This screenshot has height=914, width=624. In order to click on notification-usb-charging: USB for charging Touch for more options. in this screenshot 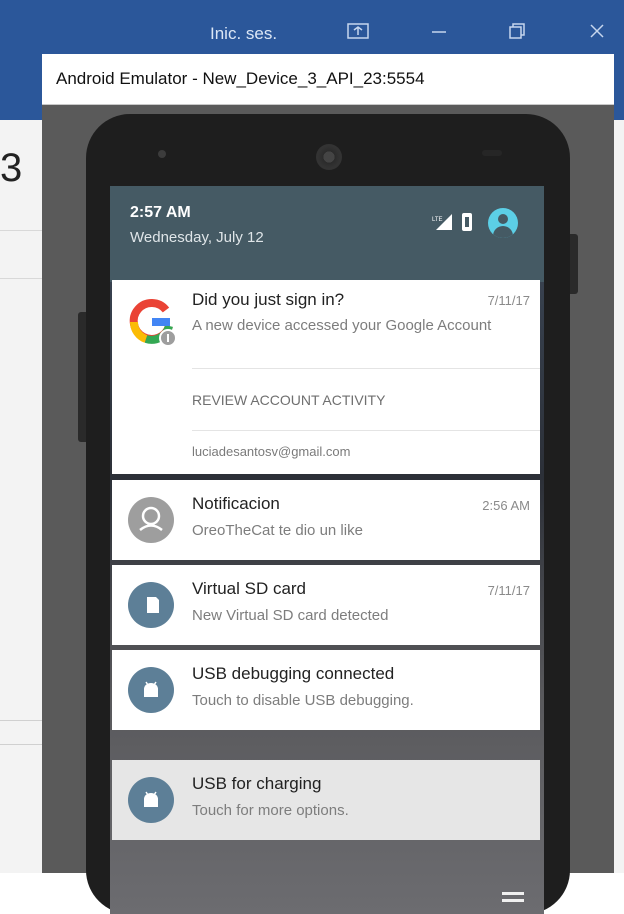, I will do `click(326, 800)`.